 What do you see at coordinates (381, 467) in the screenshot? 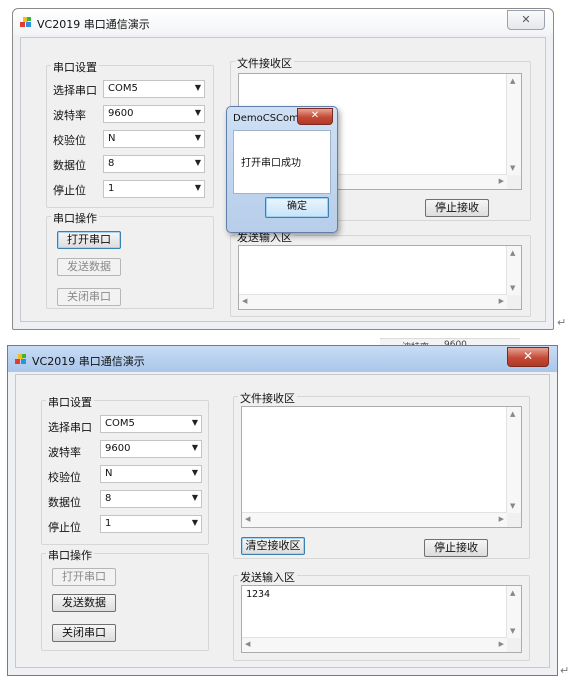
I see `receive-textarea: ▲▼ ◀▶` at bounding box center [381, 467].